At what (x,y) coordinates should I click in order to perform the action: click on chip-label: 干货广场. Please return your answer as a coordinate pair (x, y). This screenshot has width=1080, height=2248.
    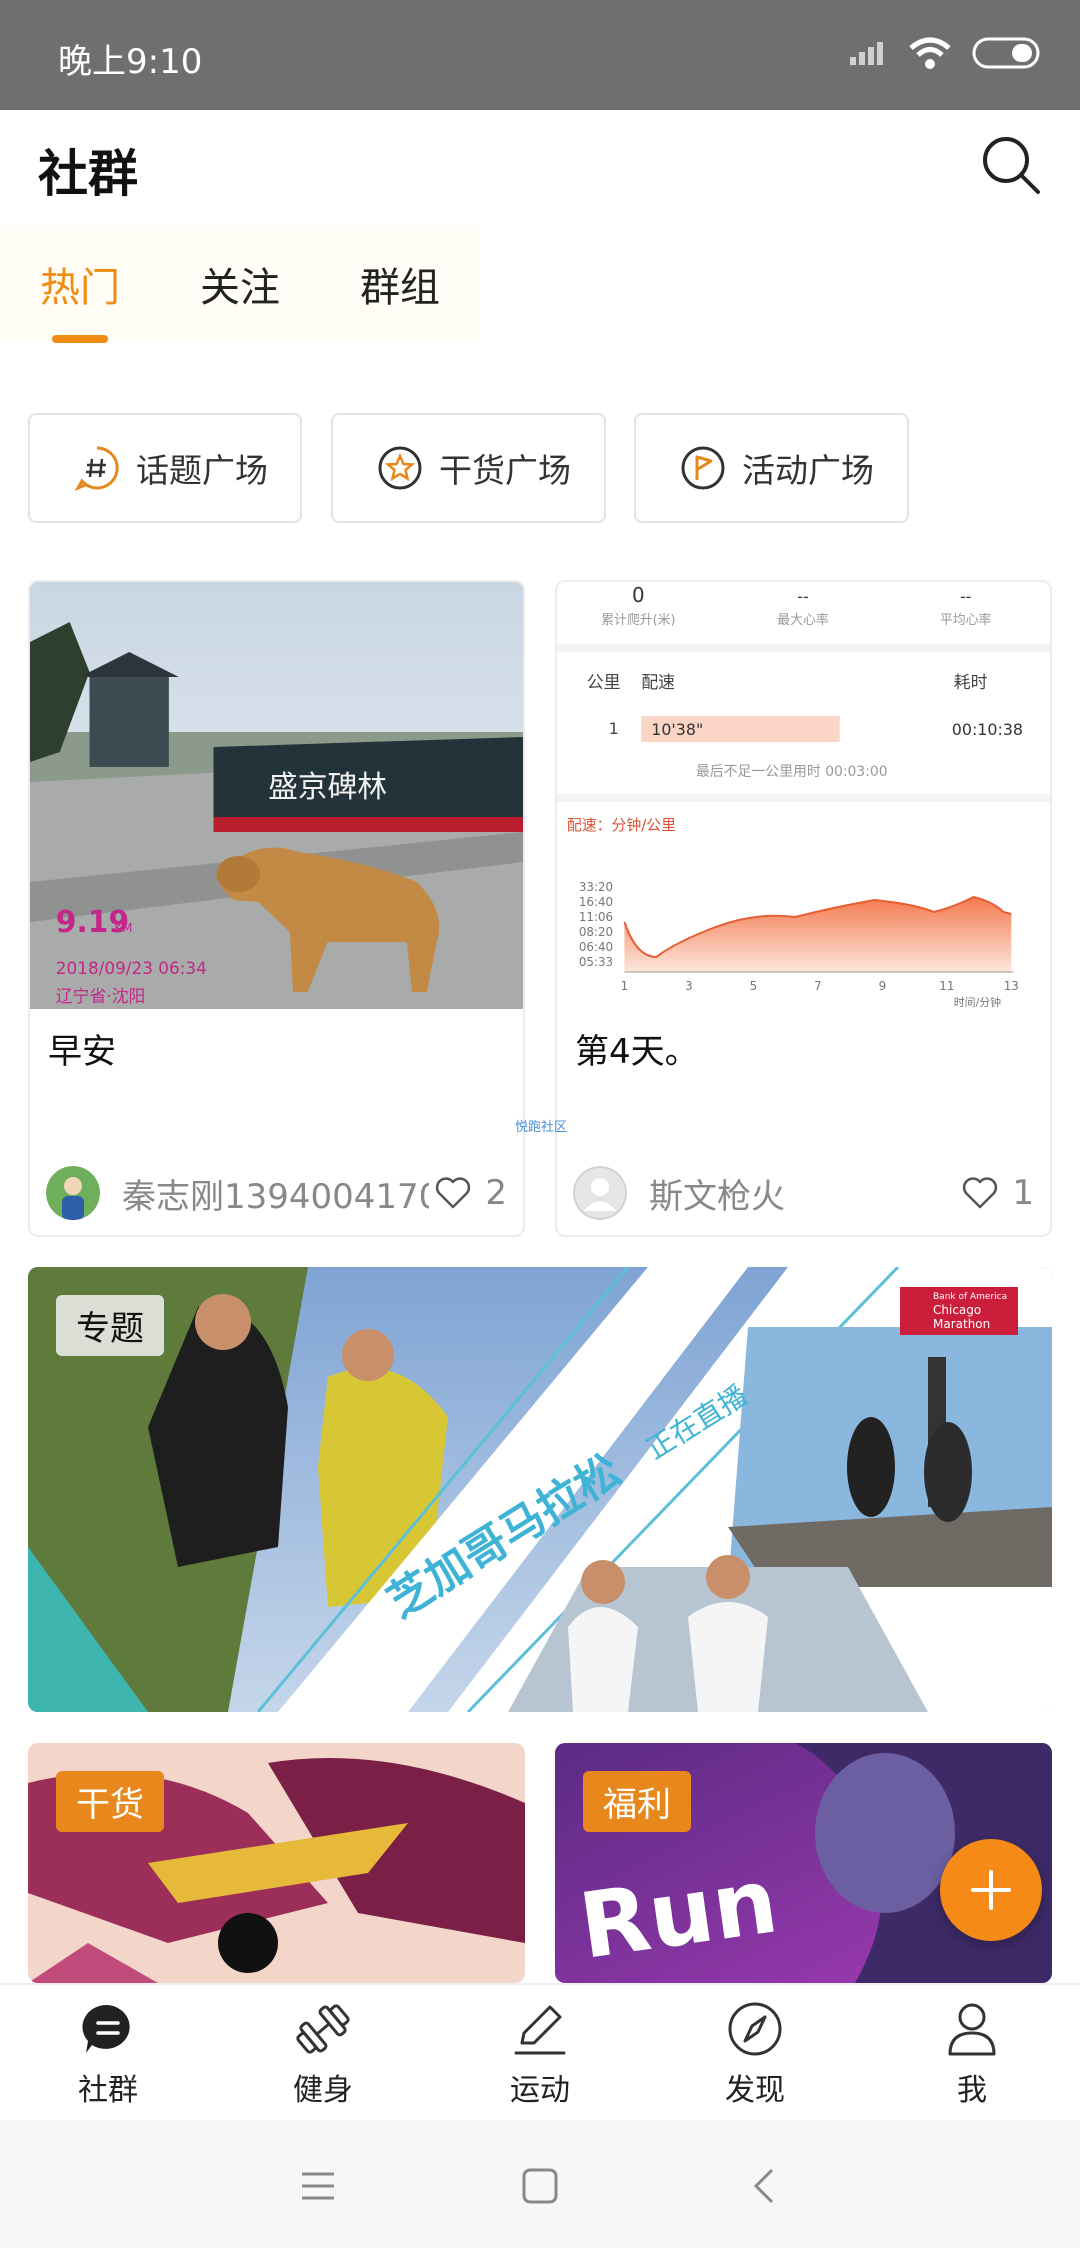
    Looking at the image, I should click on (505, 470).